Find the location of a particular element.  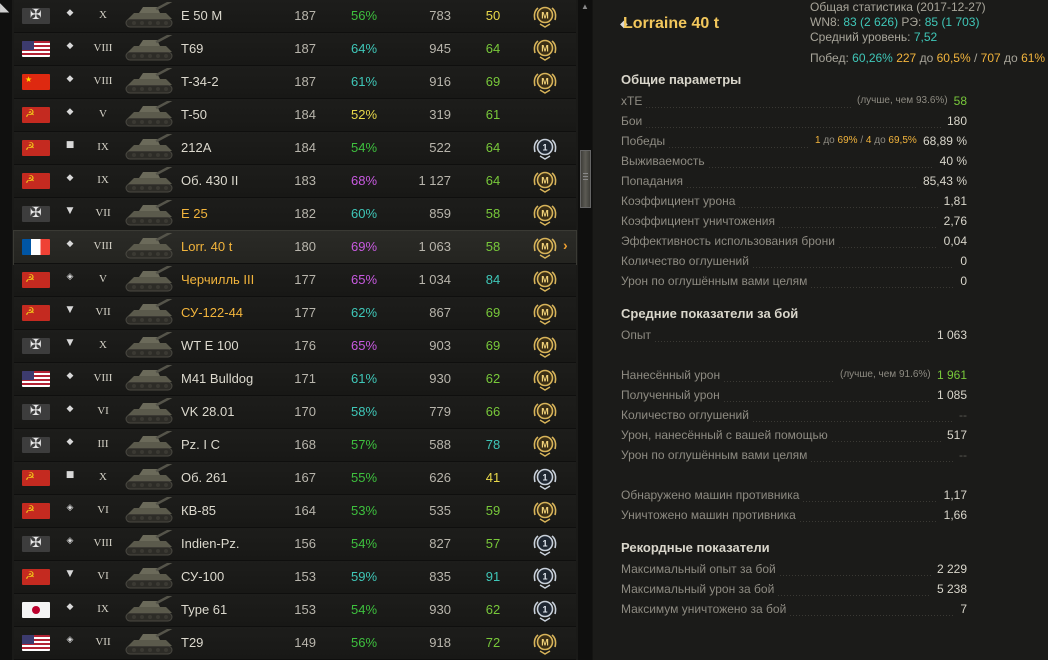

scroll-up-arrow-icon: ▲ is located at coordinates (585, 6).